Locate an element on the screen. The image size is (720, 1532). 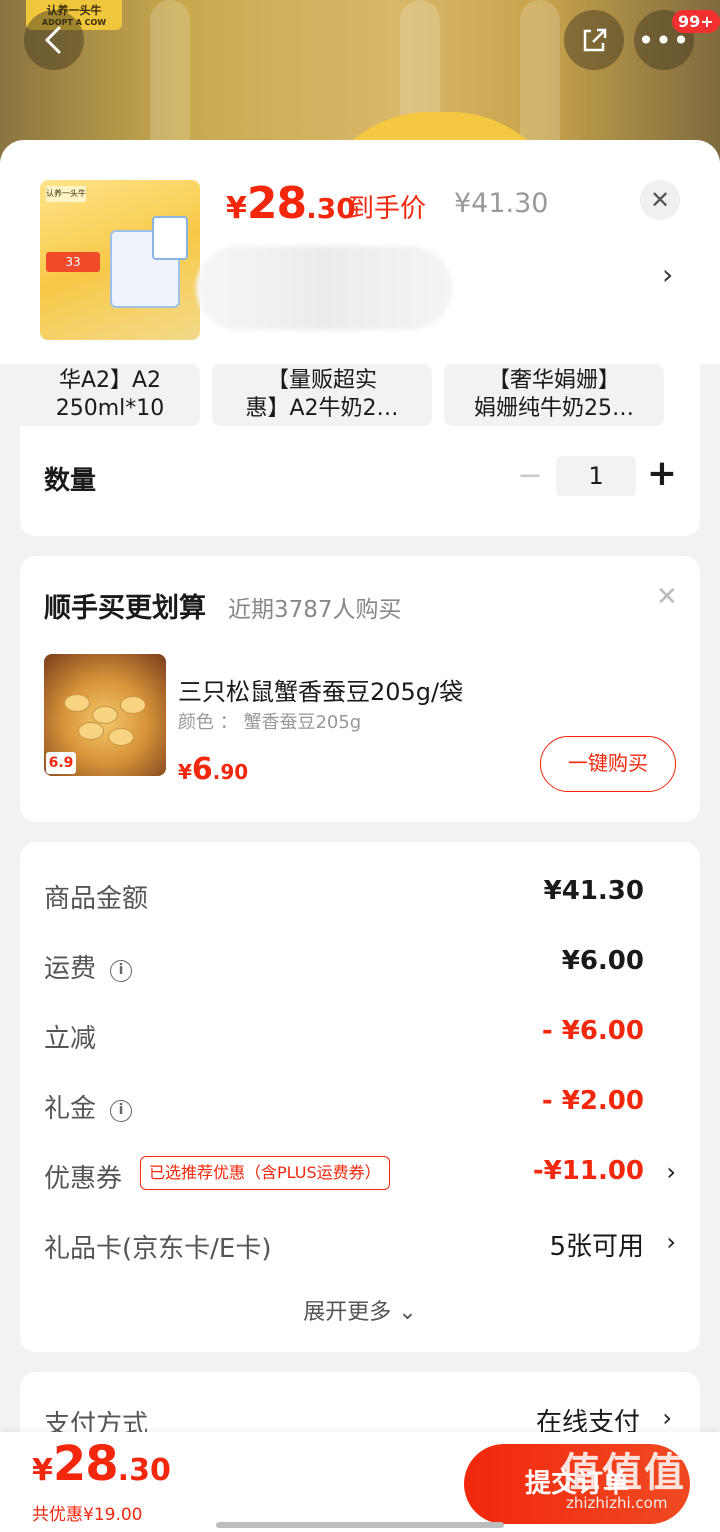
site-watermark: 值值值 zhizhizhi.com is located at coordinates (635, 1483).